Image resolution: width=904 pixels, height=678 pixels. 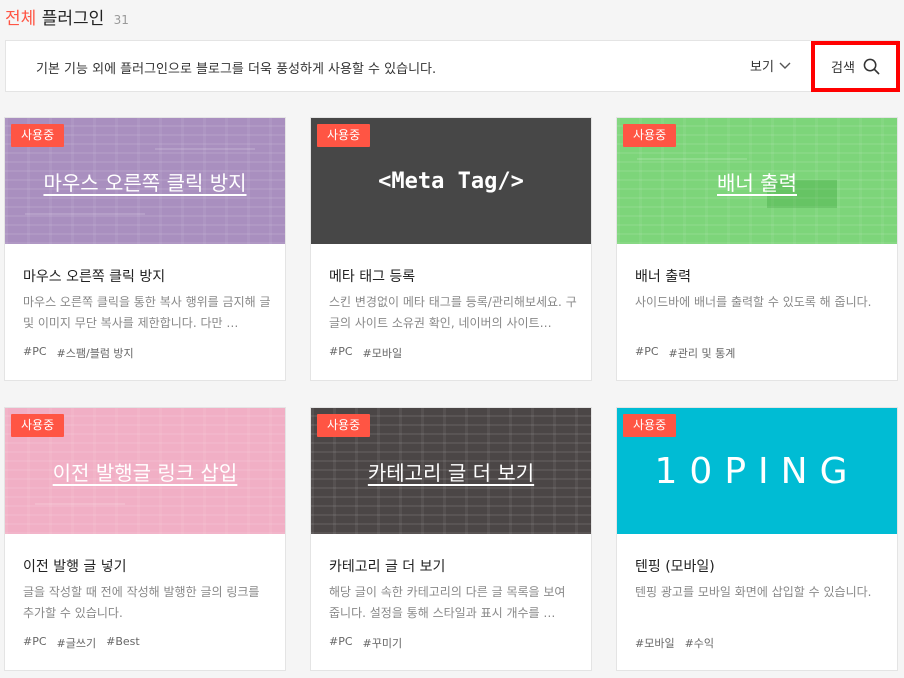 I want to click on page-title-accent: 전체, so click(x=21, y=19).